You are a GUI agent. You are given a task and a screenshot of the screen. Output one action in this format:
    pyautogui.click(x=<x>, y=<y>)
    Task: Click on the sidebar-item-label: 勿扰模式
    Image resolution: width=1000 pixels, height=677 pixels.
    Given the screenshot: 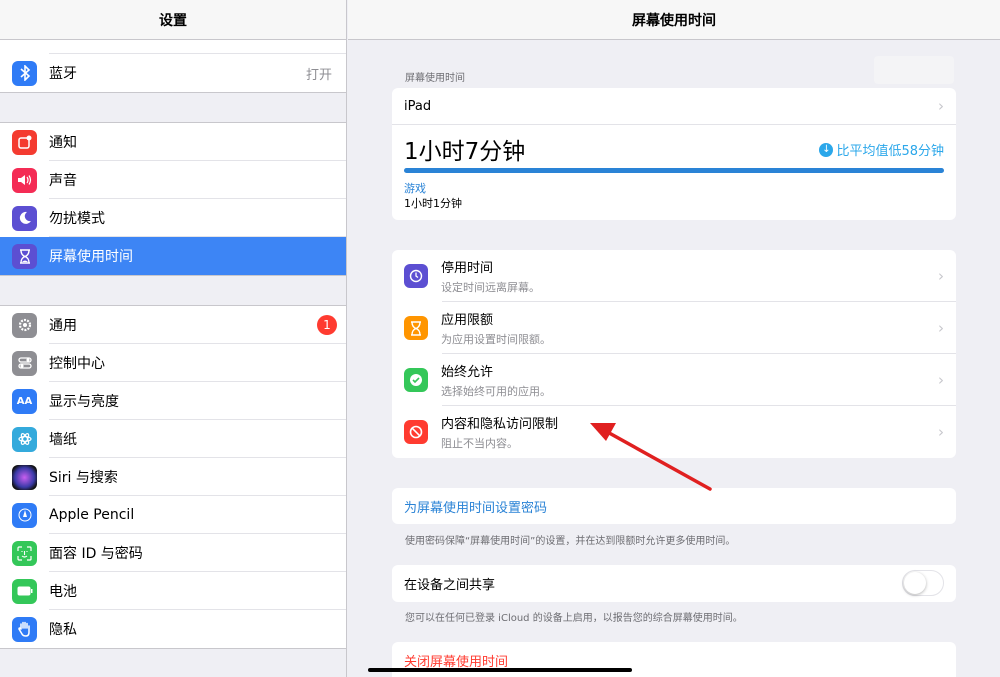 What is the action you would take?
    pyautogui.click(x=77, y=219)
    